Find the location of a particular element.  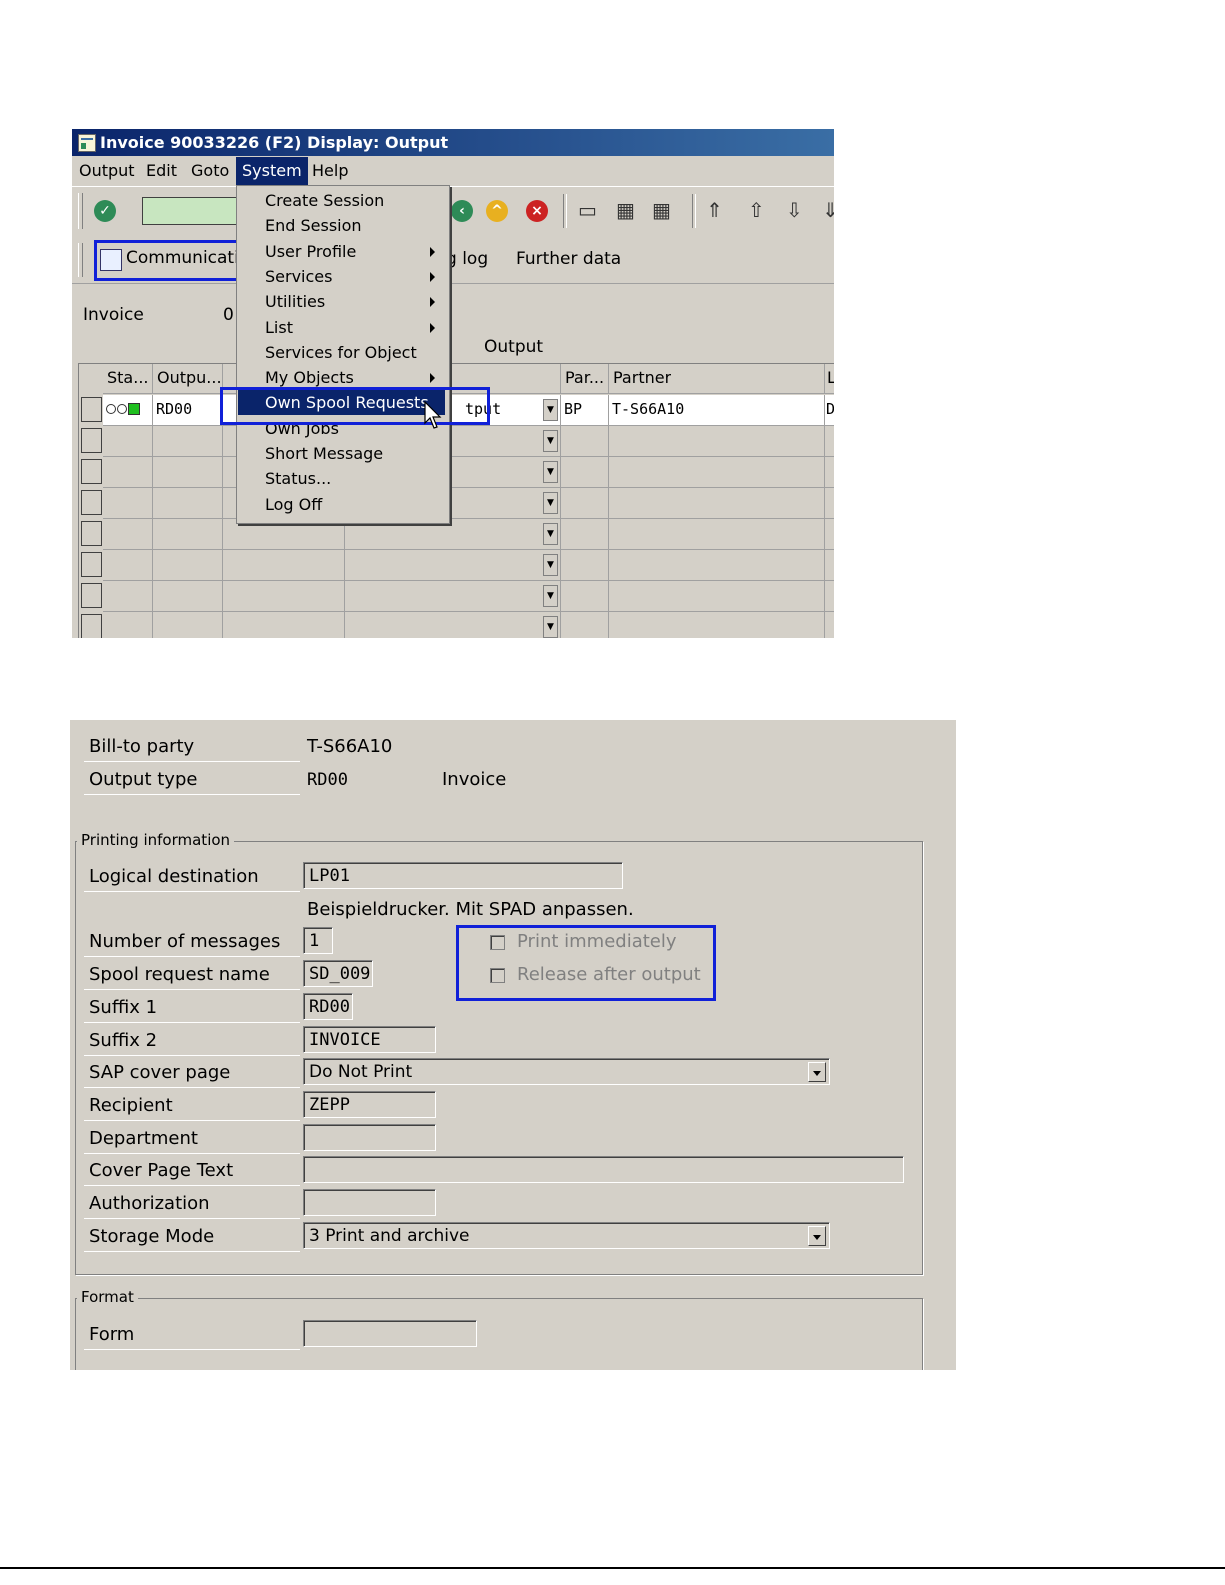

partner-cell: T-S66A10 is located at coordinates (717, 410).